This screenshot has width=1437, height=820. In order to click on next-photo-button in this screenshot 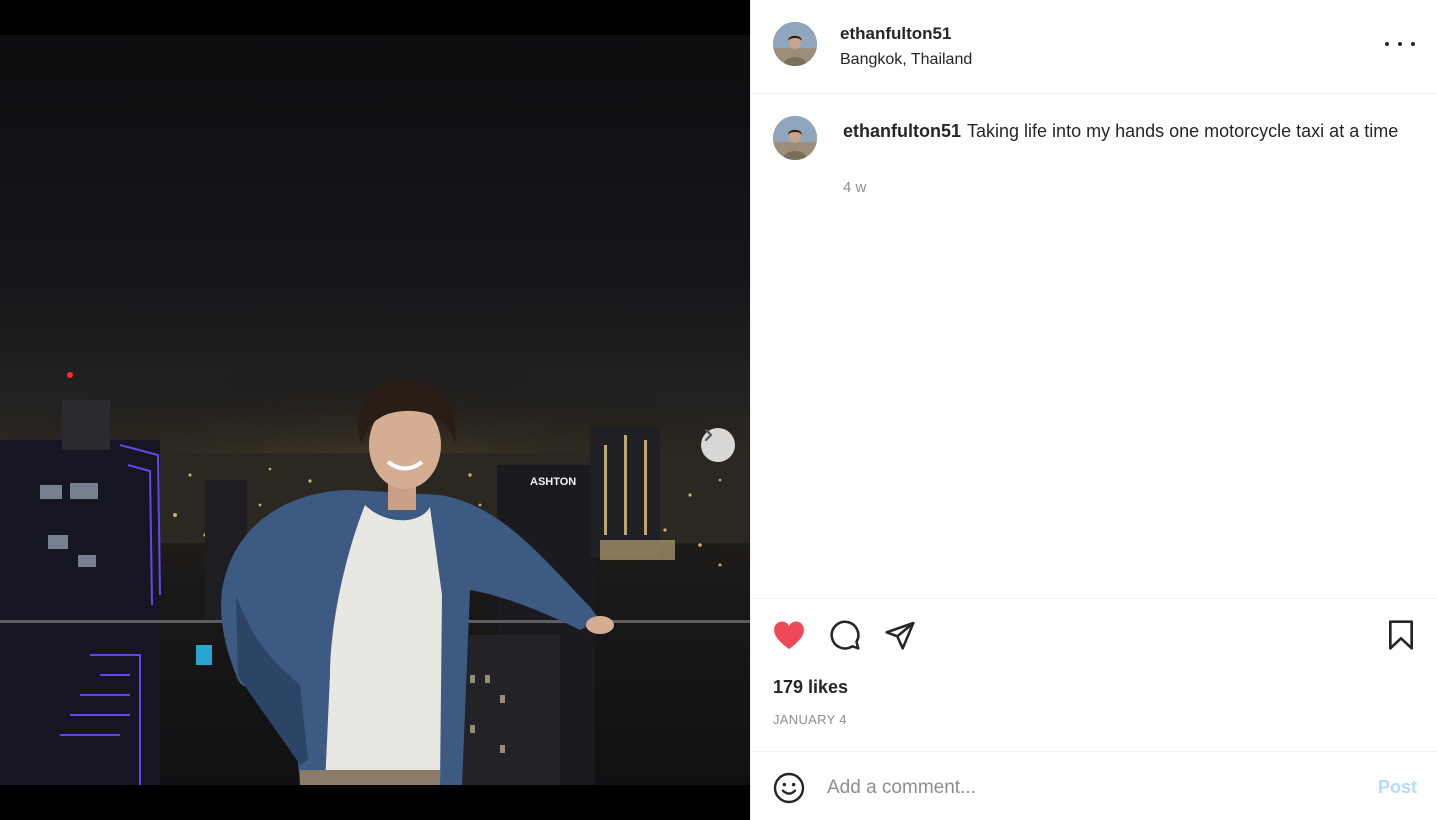, I will do `click(718, 445)`.